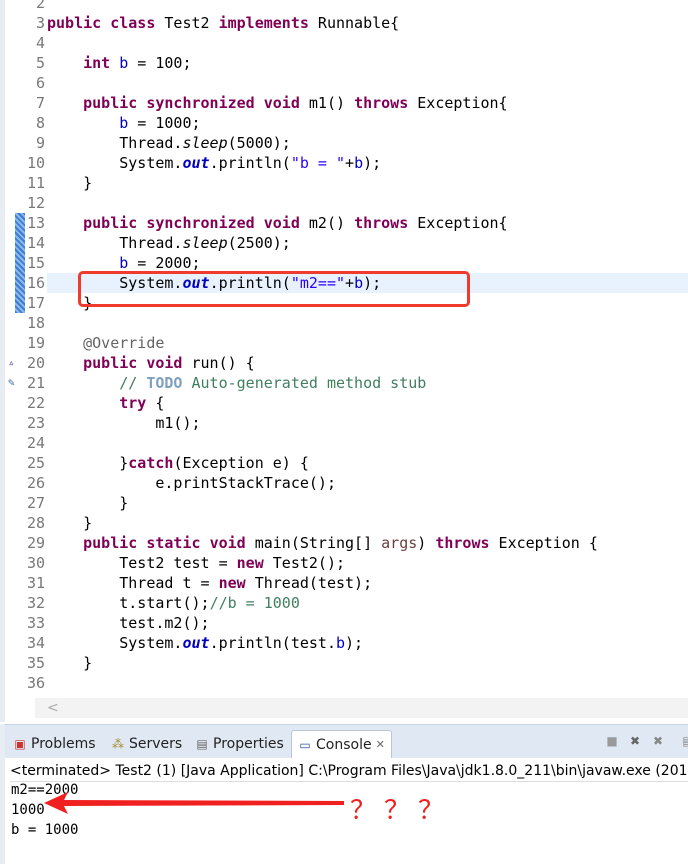 The width and height of the screenshot is (688, 864). I want to click on code-token: = 2000;, so click(164, 263).